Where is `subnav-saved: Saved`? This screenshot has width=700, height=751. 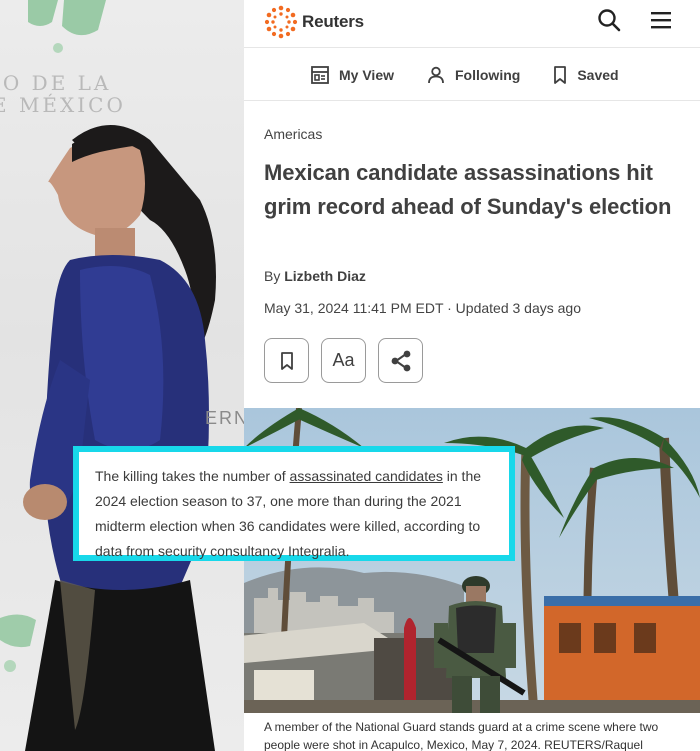 subnav-saved: Saved is located at coordinates (585, 75).